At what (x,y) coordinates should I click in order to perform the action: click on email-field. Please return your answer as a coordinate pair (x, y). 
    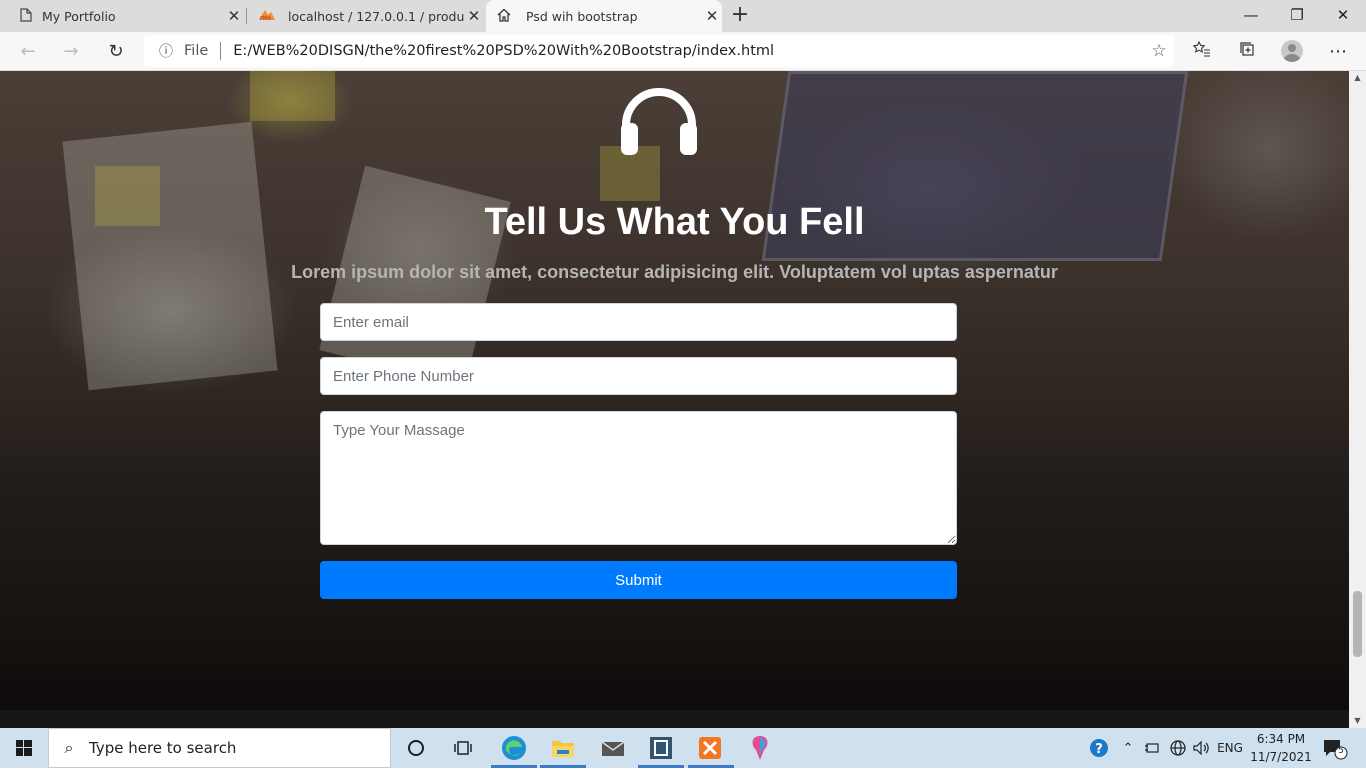
    Looking at the image, I should click on (638, 322).